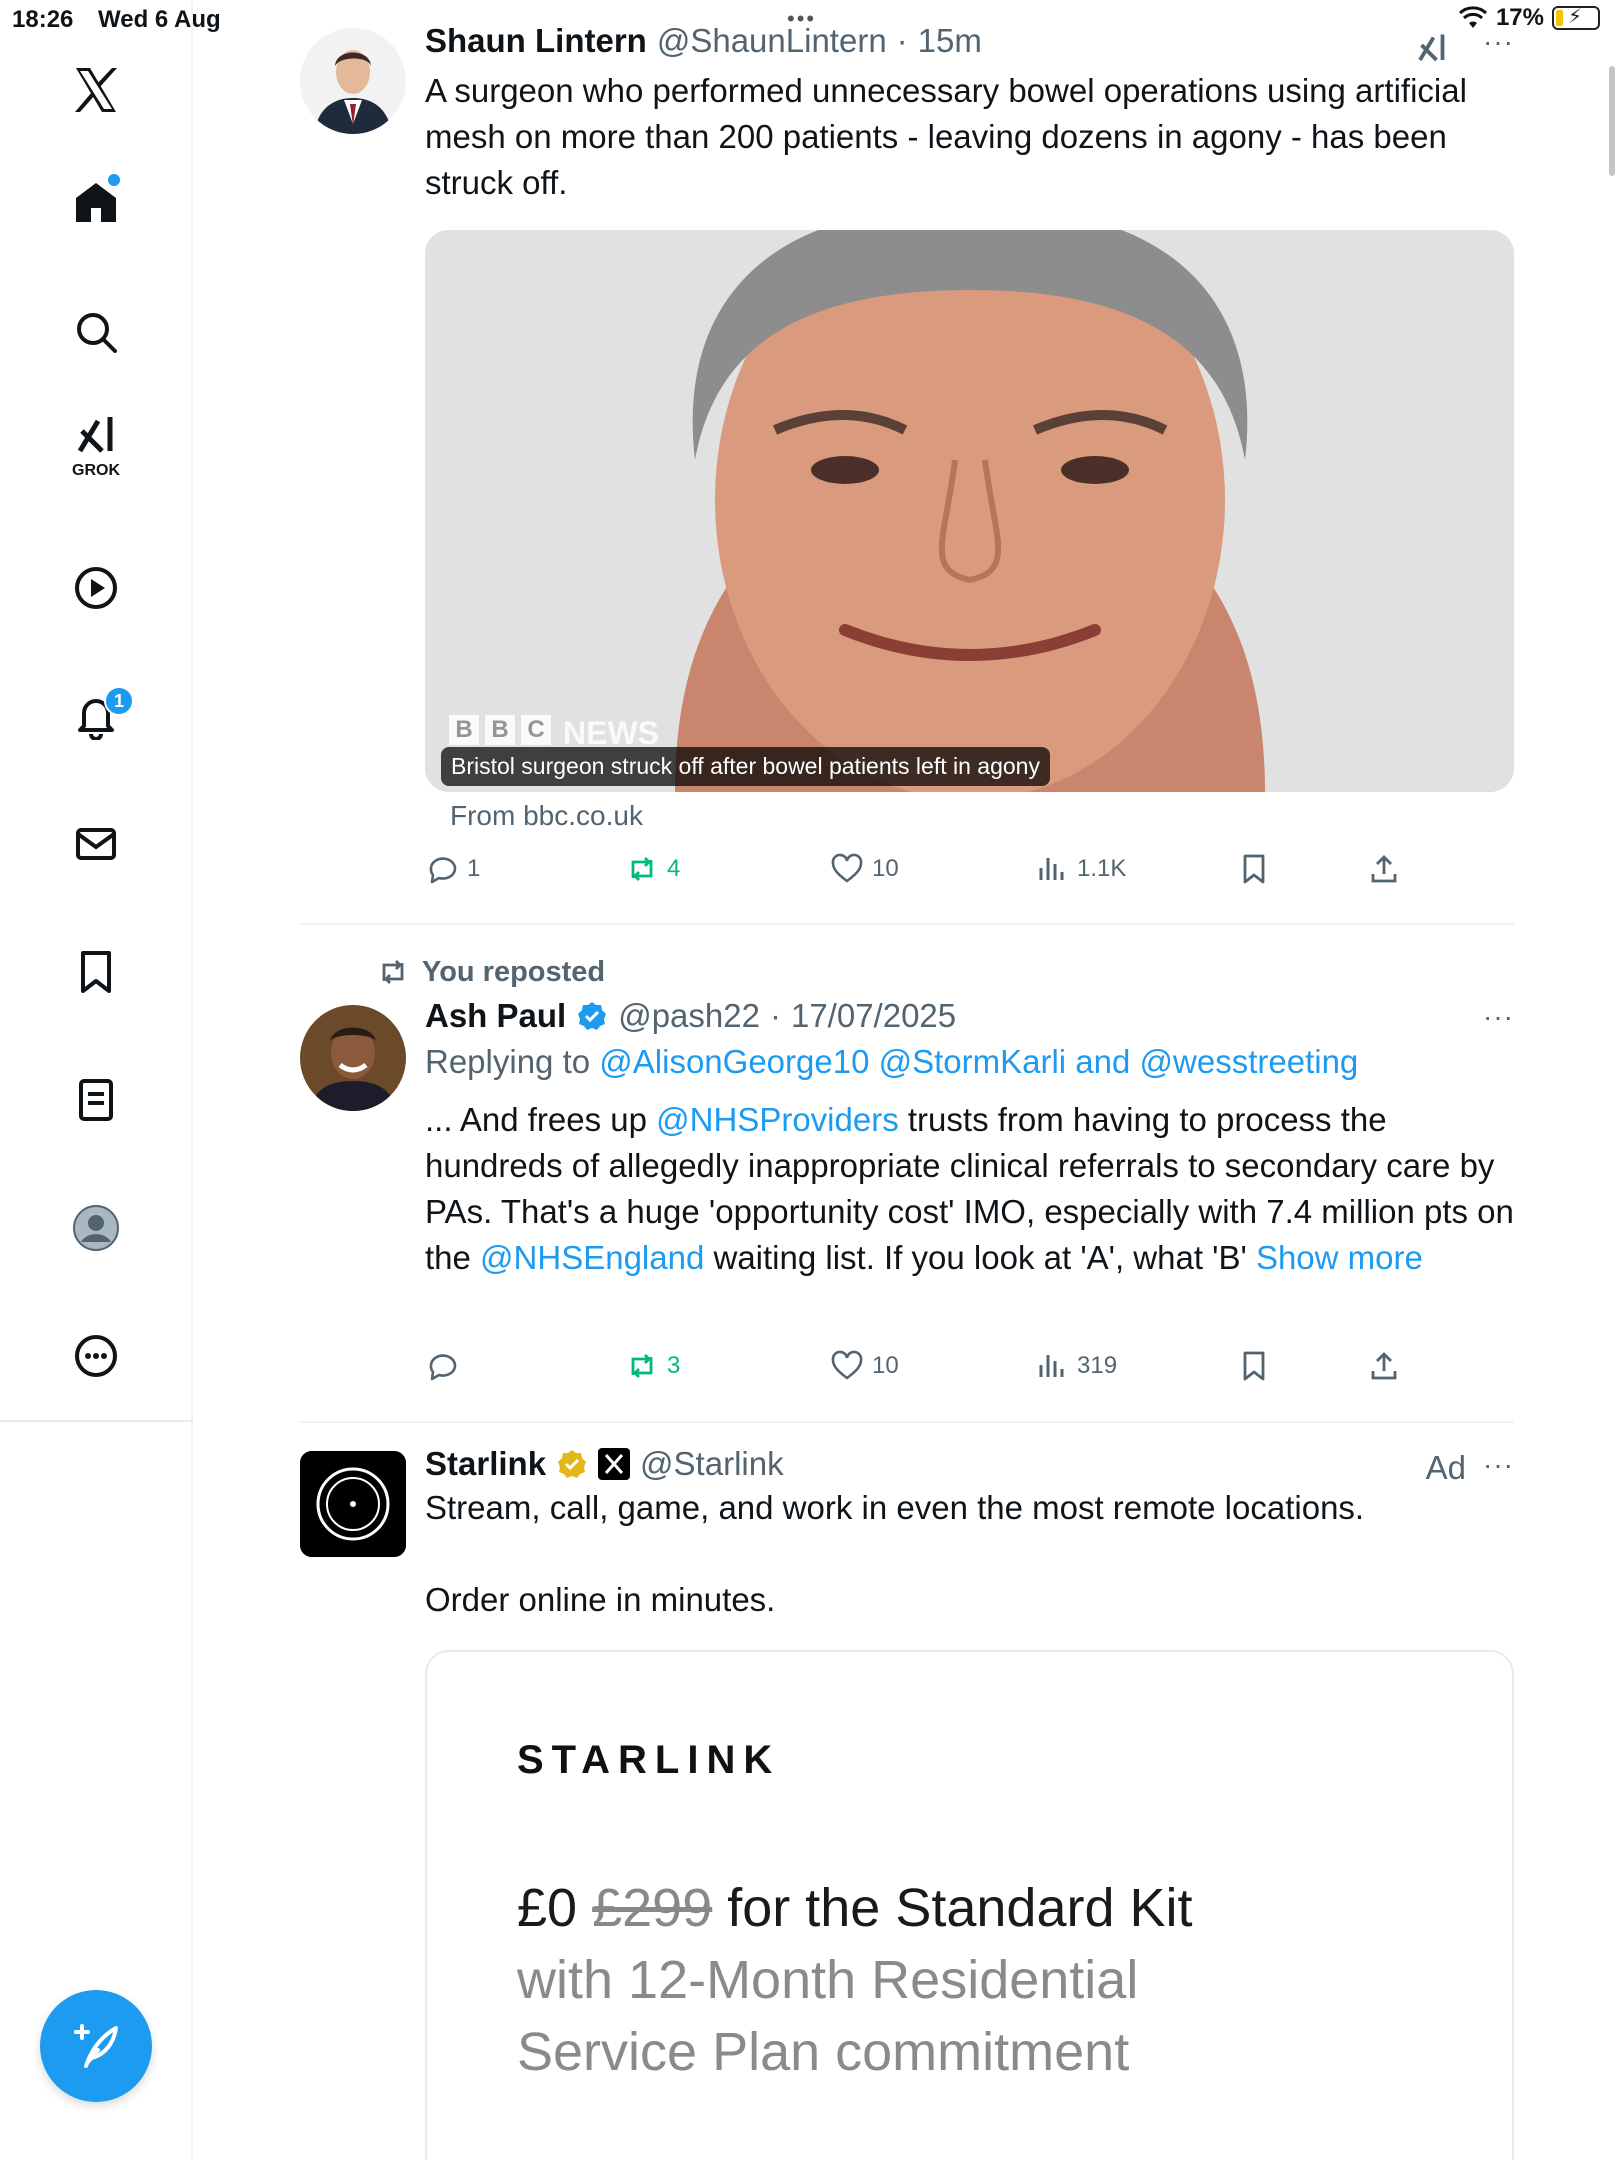  I want to click on author-handle: @ShaunLintern, so click(772, 41).